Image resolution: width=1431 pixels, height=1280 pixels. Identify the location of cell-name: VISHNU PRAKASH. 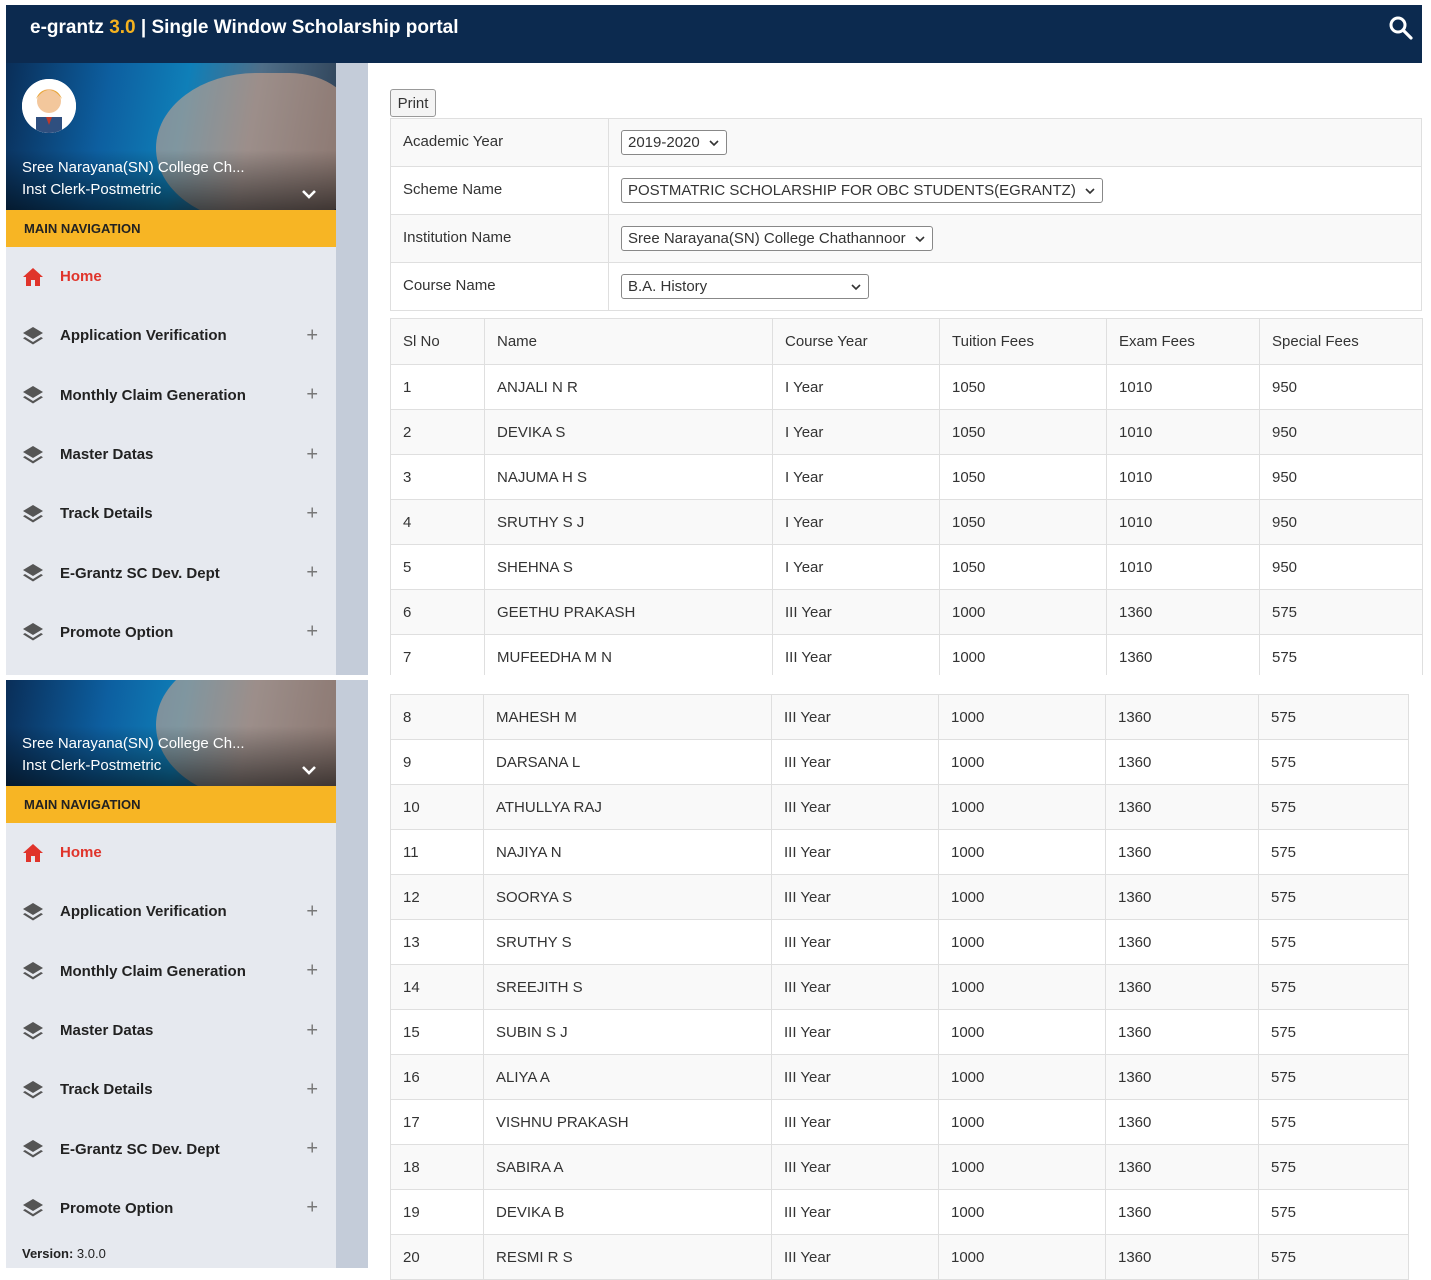
(627, 1122).